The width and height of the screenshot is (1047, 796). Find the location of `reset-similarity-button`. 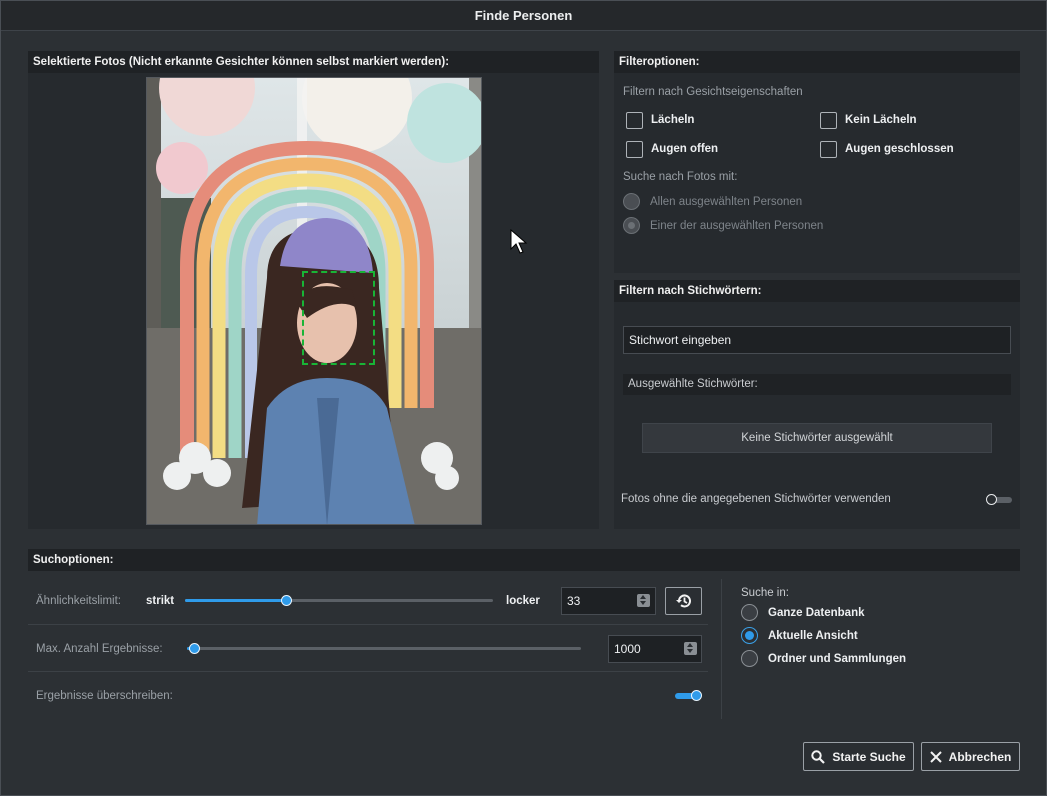

reset-similarity-button is located at coordinates (683, 601).